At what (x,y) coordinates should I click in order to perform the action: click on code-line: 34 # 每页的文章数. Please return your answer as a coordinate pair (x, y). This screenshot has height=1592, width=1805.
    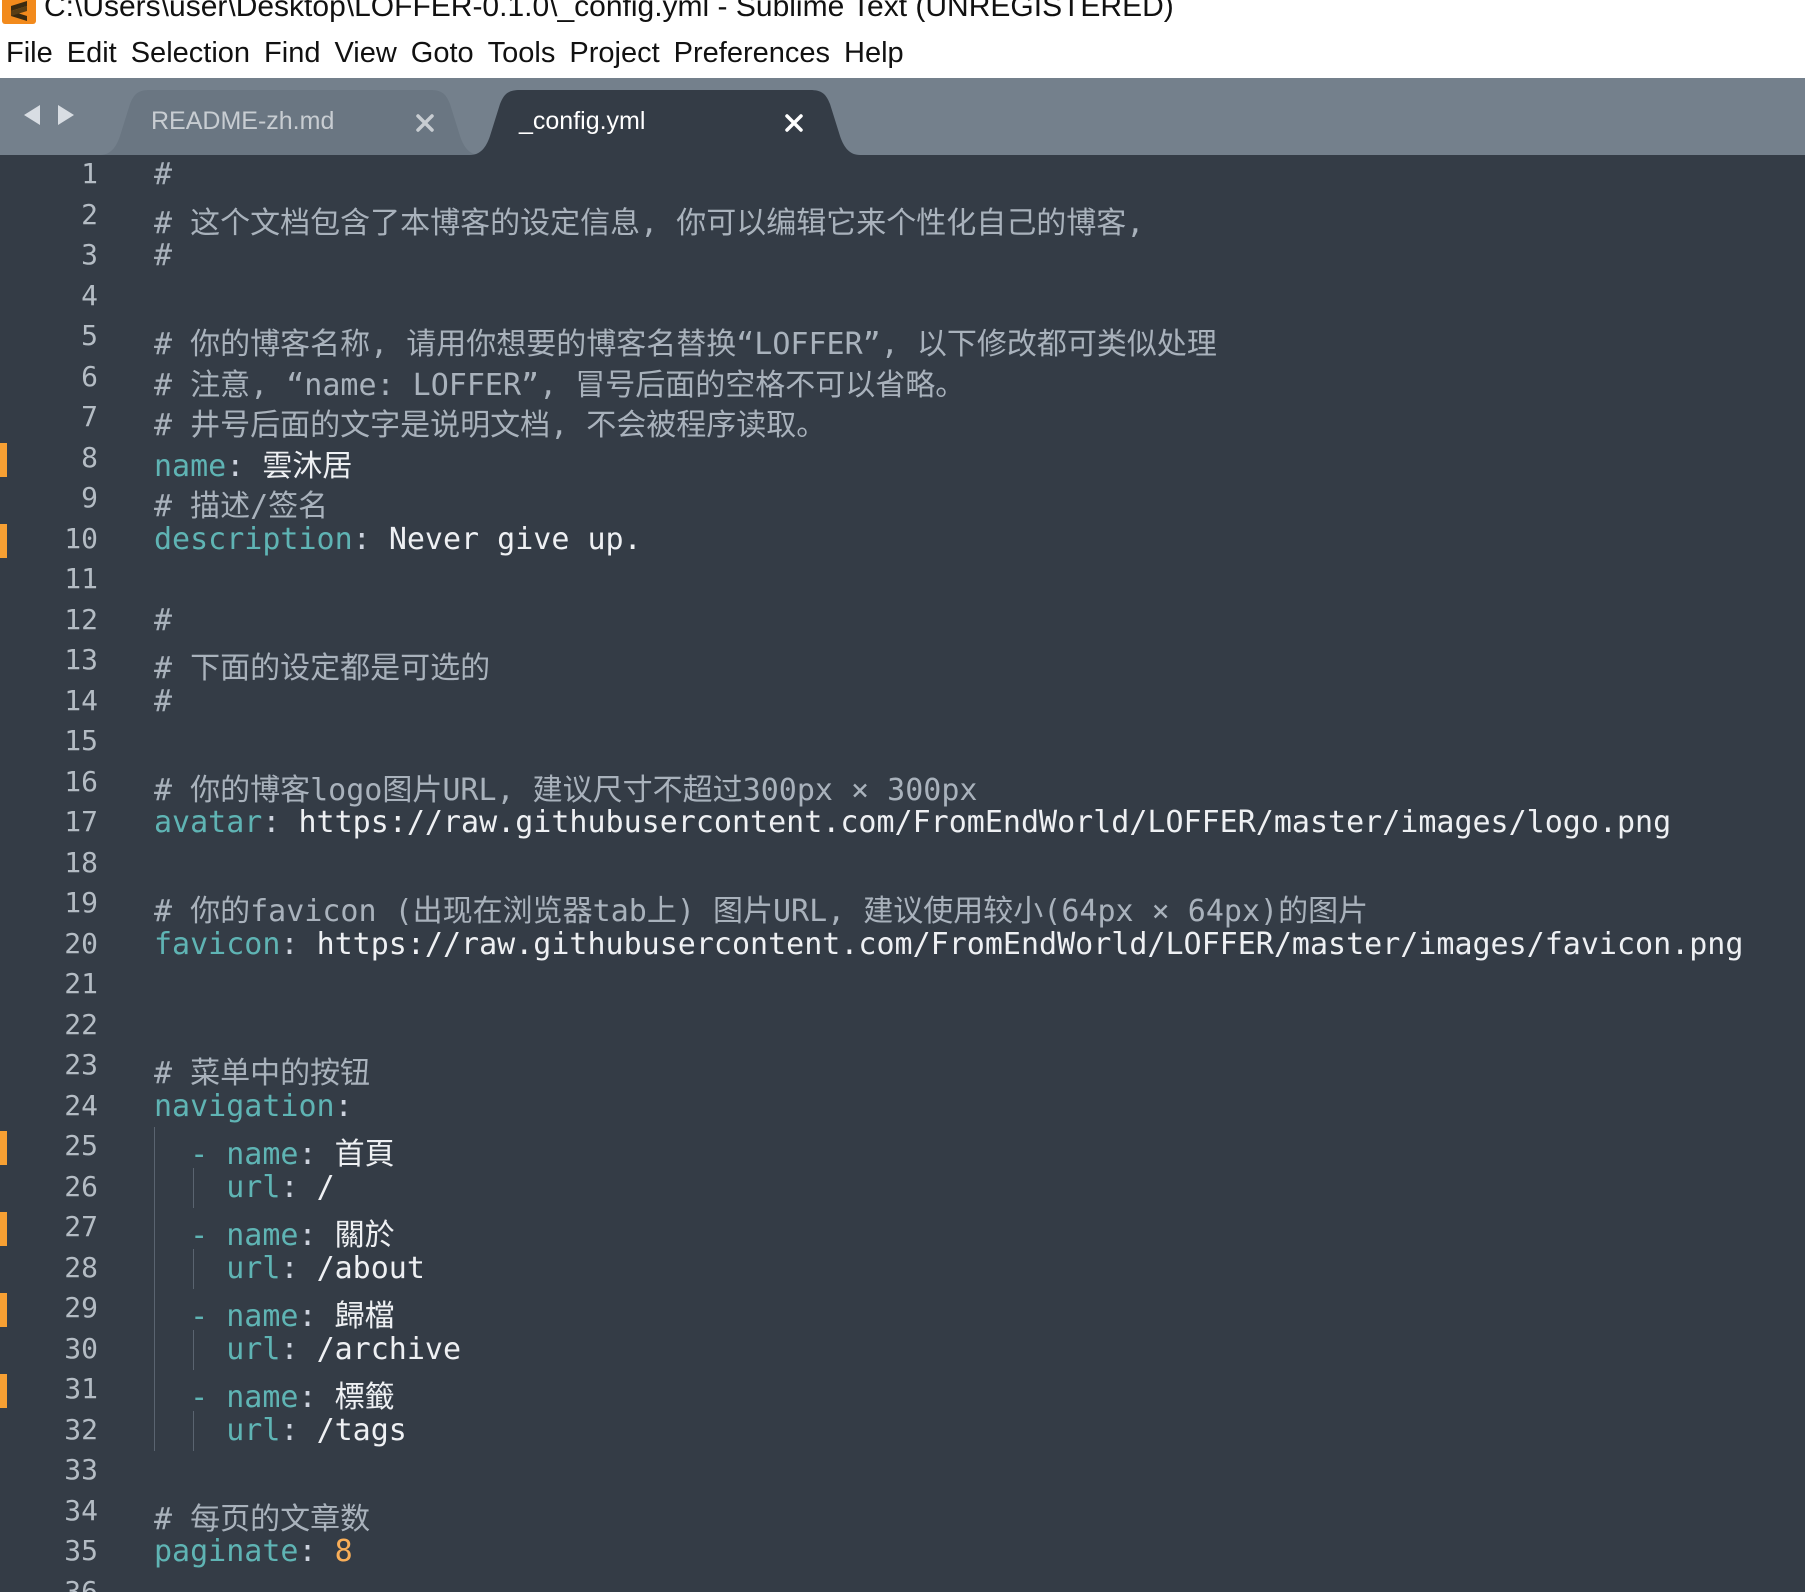
    Looking at the image, I should click on (902, 1514).